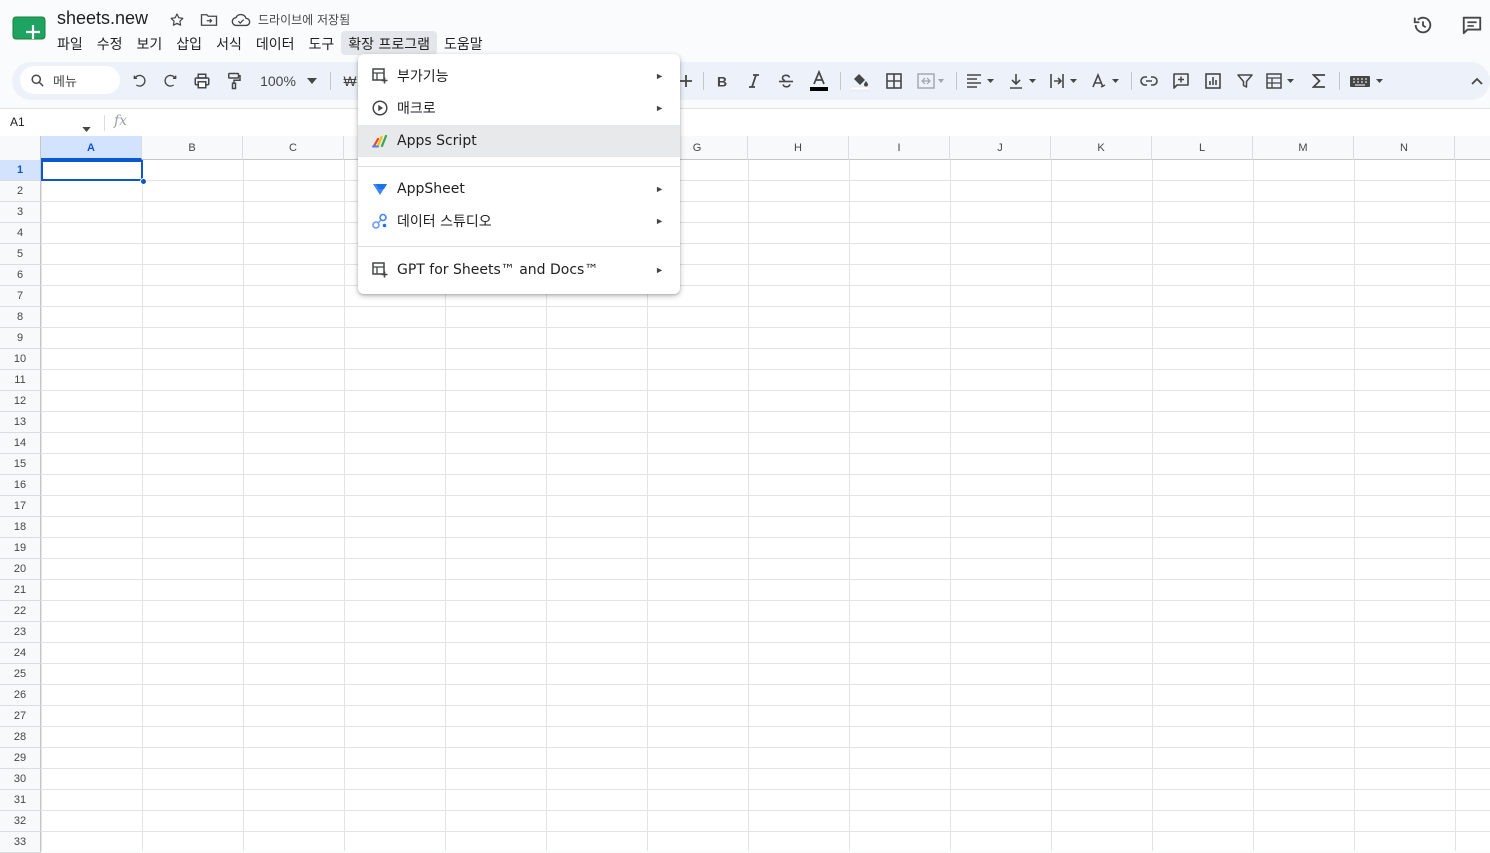 Image resolution: width=1490 pixels, height=853 pixels. What do you see at coordinates (982, 81) in the screenshot?
I see `horizontal-align-icon` at bounding box center [982, 81].